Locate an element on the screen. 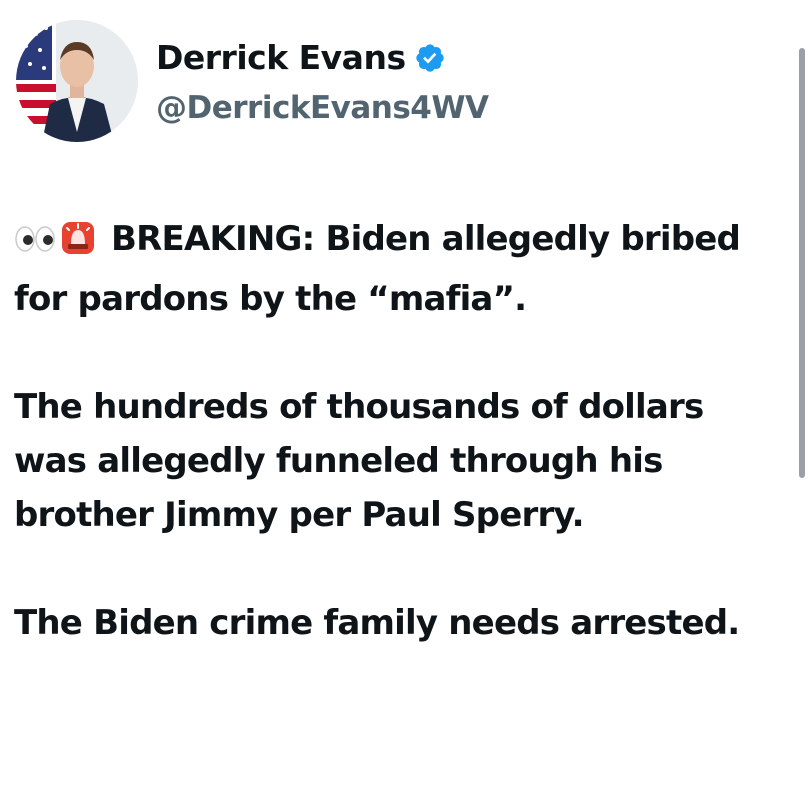  verified-badge-icon is located at coordinates (430, 58).